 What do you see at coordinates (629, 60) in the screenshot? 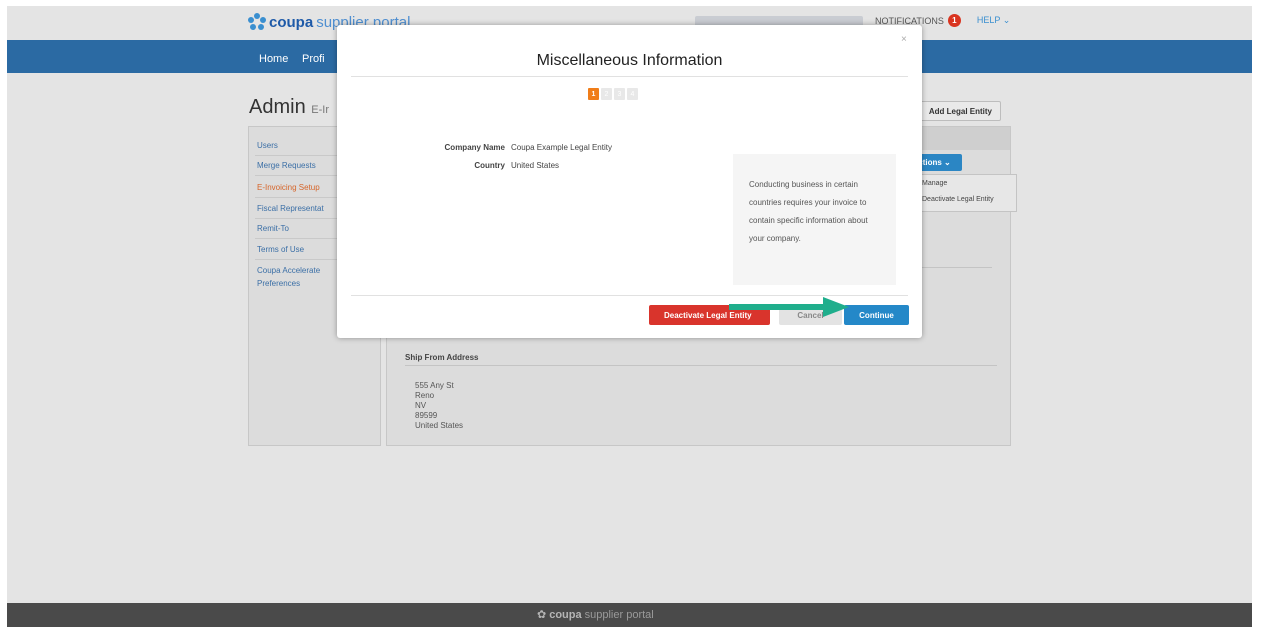
I see `modal-title: Miscellaneous Information` at bounding box center [629, 60].